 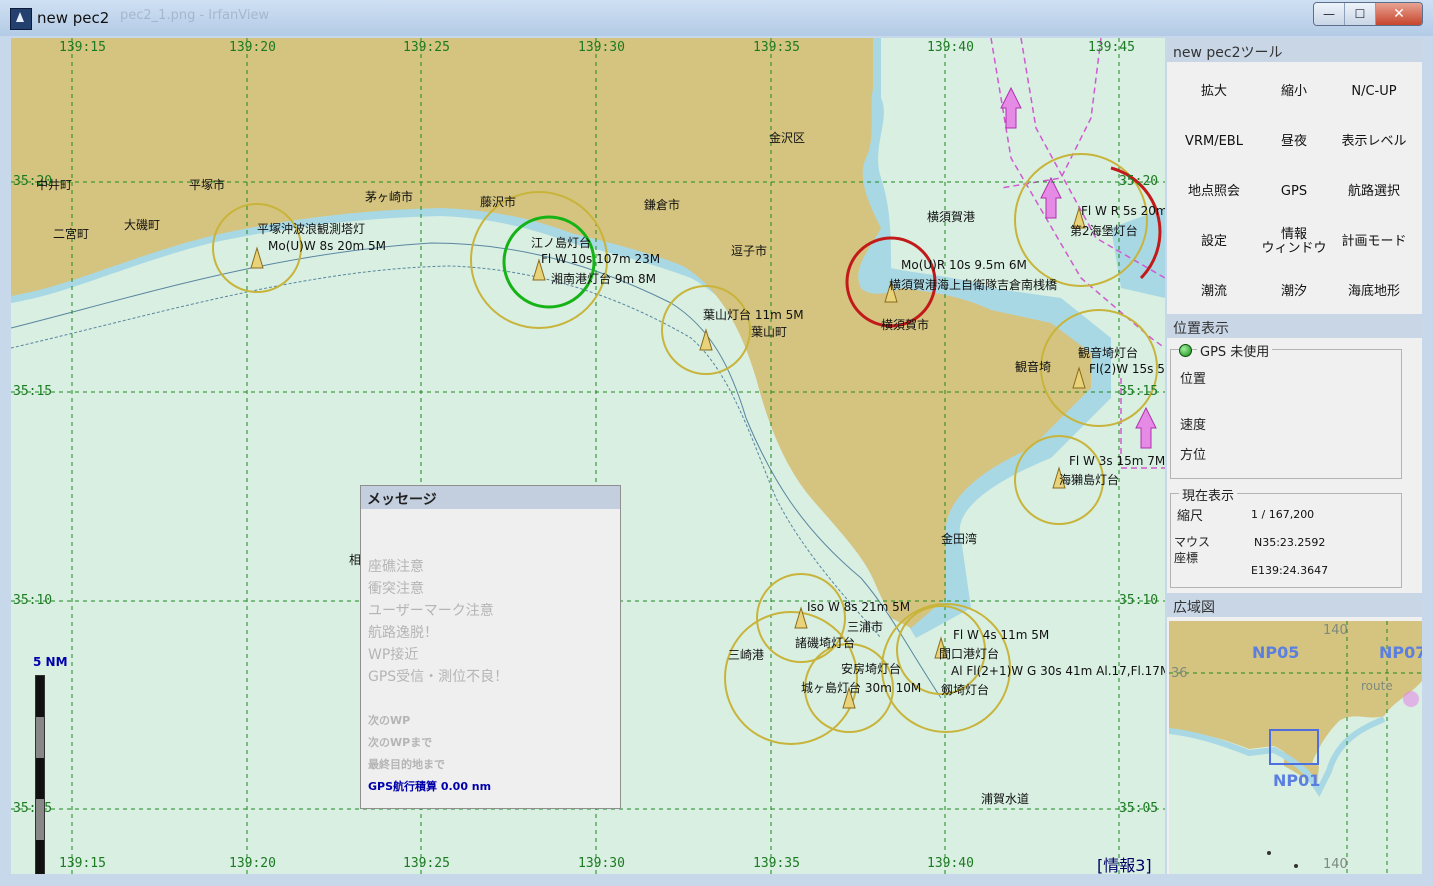 I want to click on window-controls: — ☐ ✕, so click(x=1368, y=14).